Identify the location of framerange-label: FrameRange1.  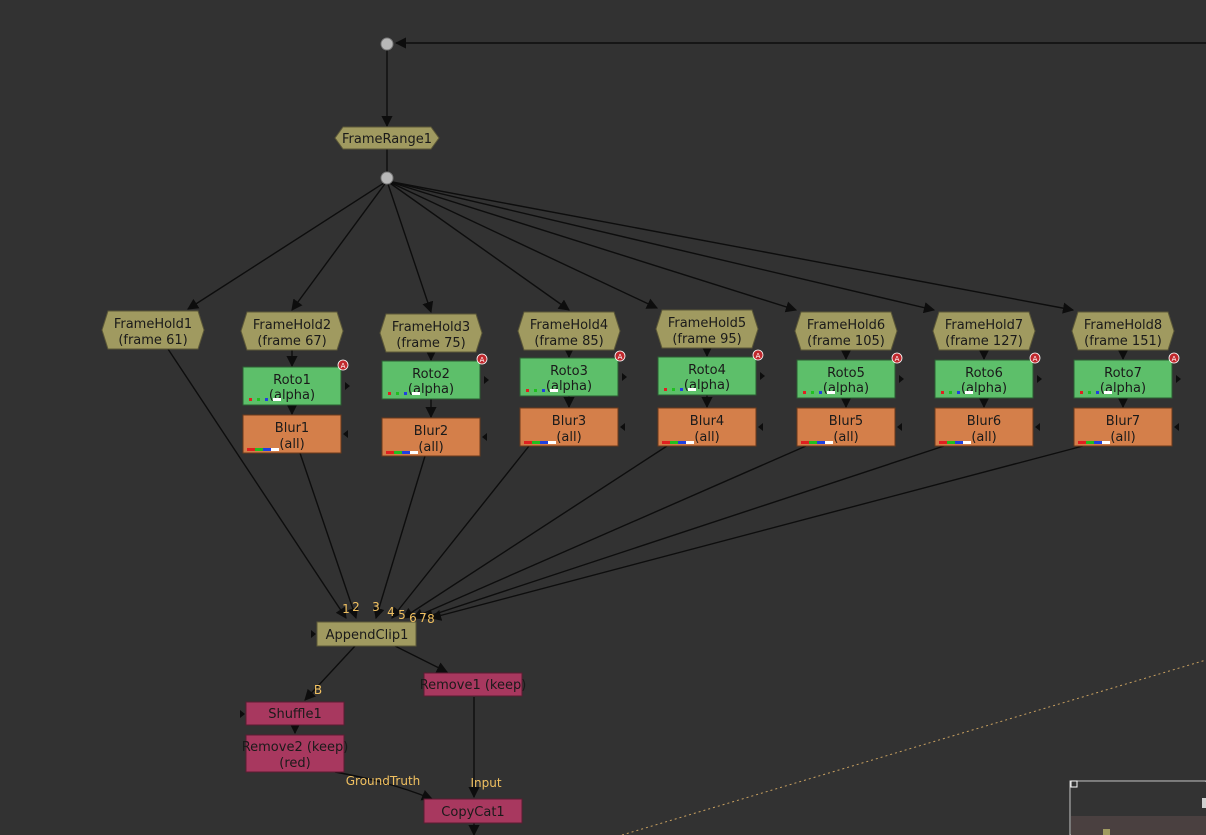
(387, 139).